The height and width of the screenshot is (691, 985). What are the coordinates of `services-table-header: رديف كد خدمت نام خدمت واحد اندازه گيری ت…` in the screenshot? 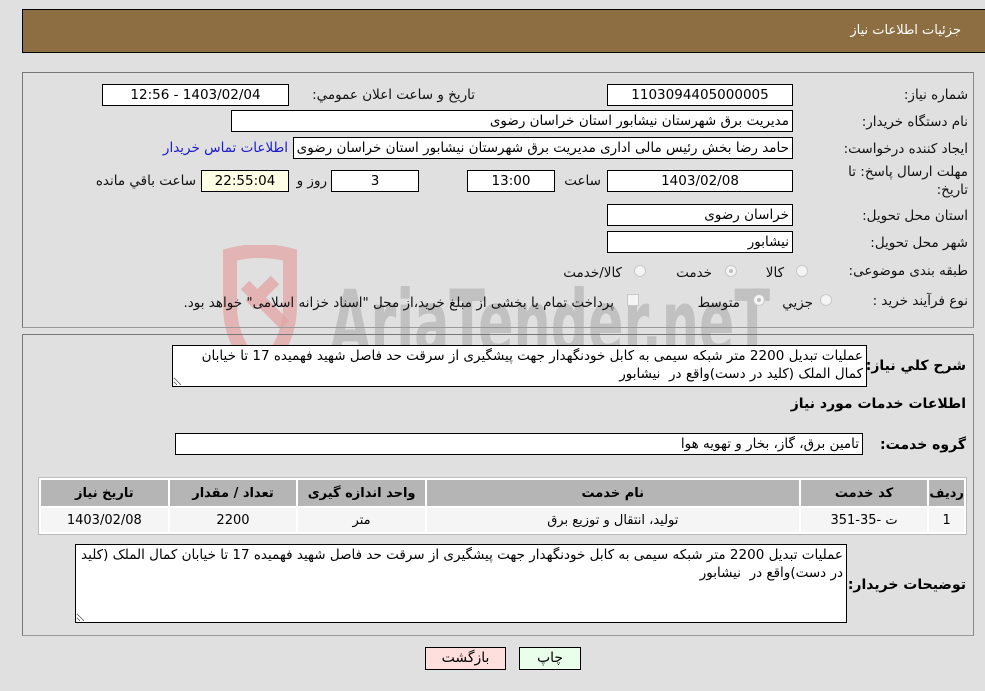 It's located at (502, 493).